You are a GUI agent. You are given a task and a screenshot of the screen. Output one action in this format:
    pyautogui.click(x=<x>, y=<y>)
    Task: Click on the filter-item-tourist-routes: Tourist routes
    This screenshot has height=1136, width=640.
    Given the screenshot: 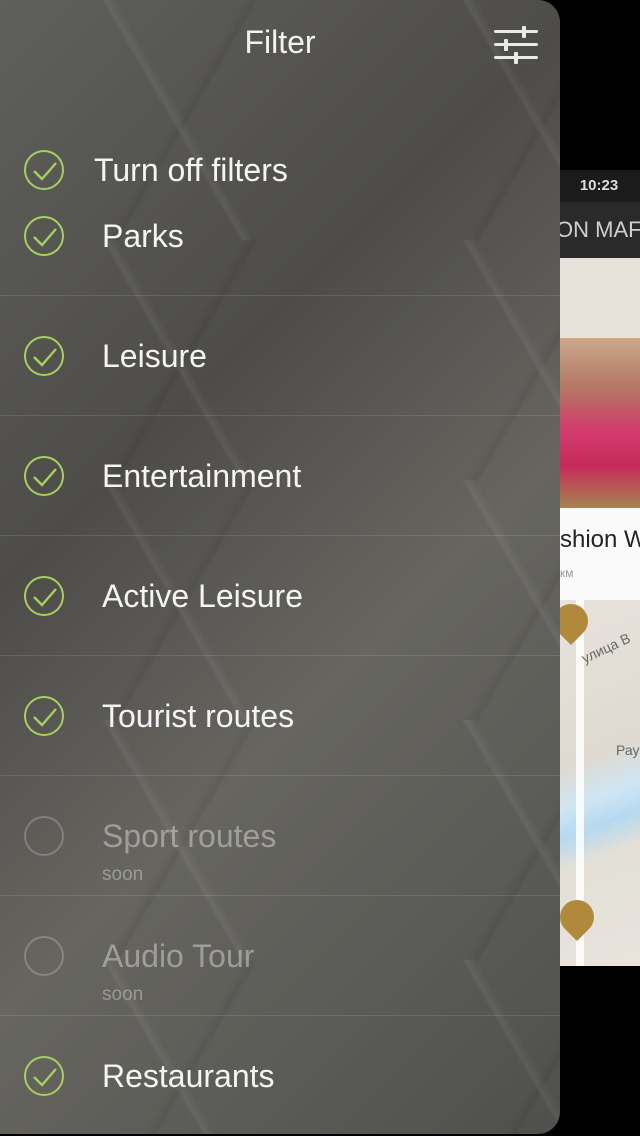 What is the action you would take?
    pyautogui.click(x=280, y=716)
    